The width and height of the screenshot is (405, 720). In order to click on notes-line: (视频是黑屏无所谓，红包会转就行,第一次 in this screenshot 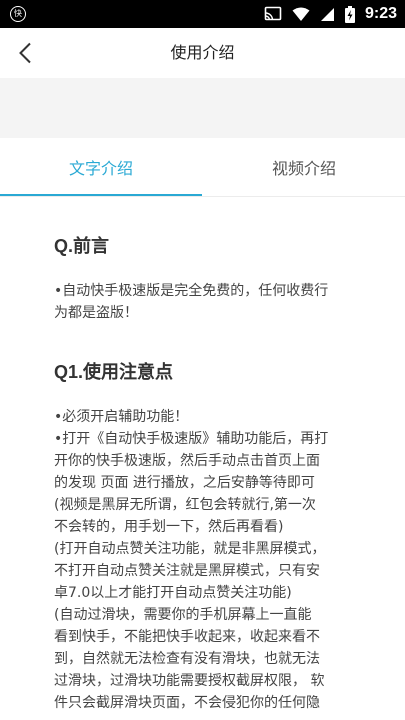, I will do `click(185, 505)`.